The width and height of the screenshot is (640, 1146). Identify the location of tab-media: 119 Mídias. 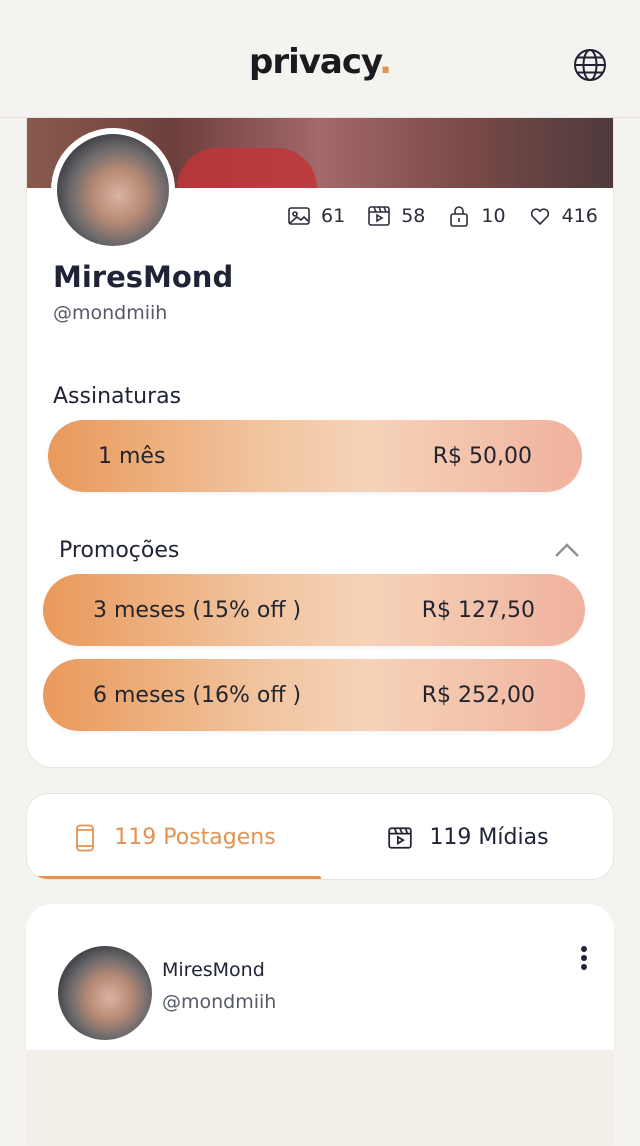
(467, 836).